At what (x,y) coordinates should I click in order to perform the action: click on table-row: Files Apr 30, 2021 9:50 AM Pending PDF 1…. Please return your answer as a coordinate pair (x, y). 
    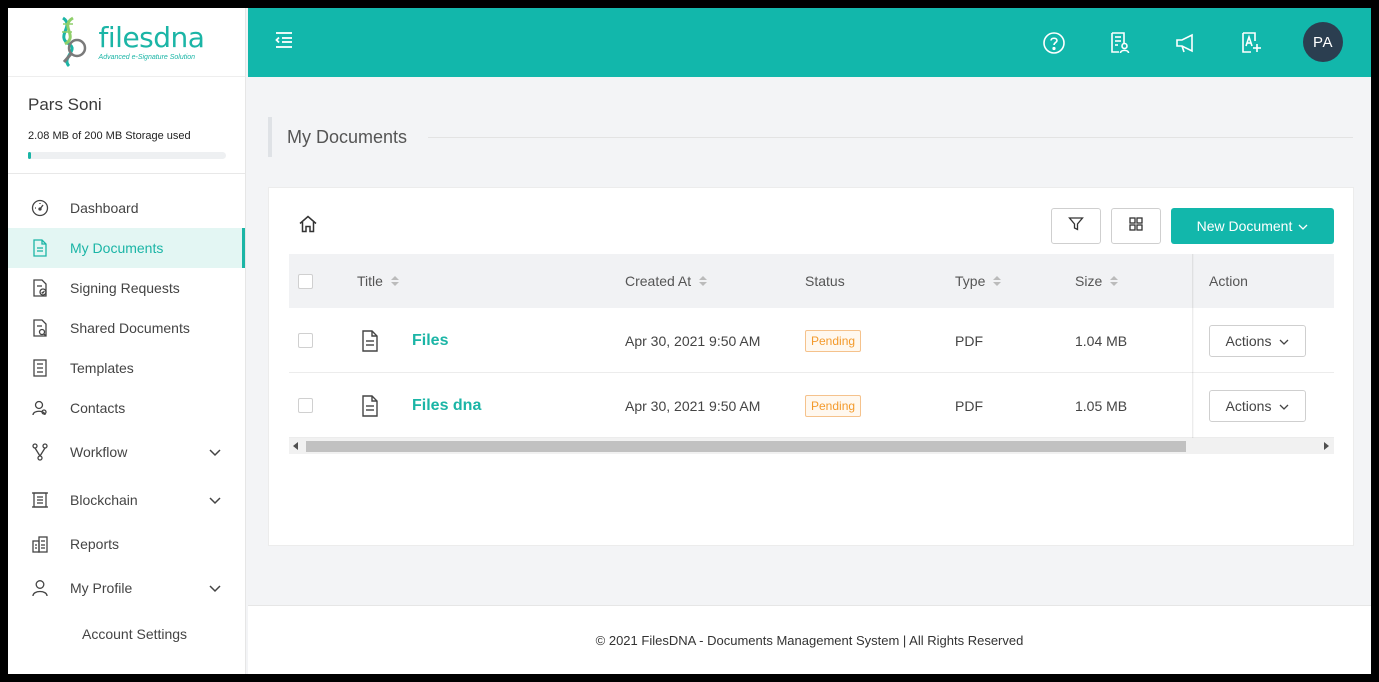
    Looking at the image, I should click on (811, 340).